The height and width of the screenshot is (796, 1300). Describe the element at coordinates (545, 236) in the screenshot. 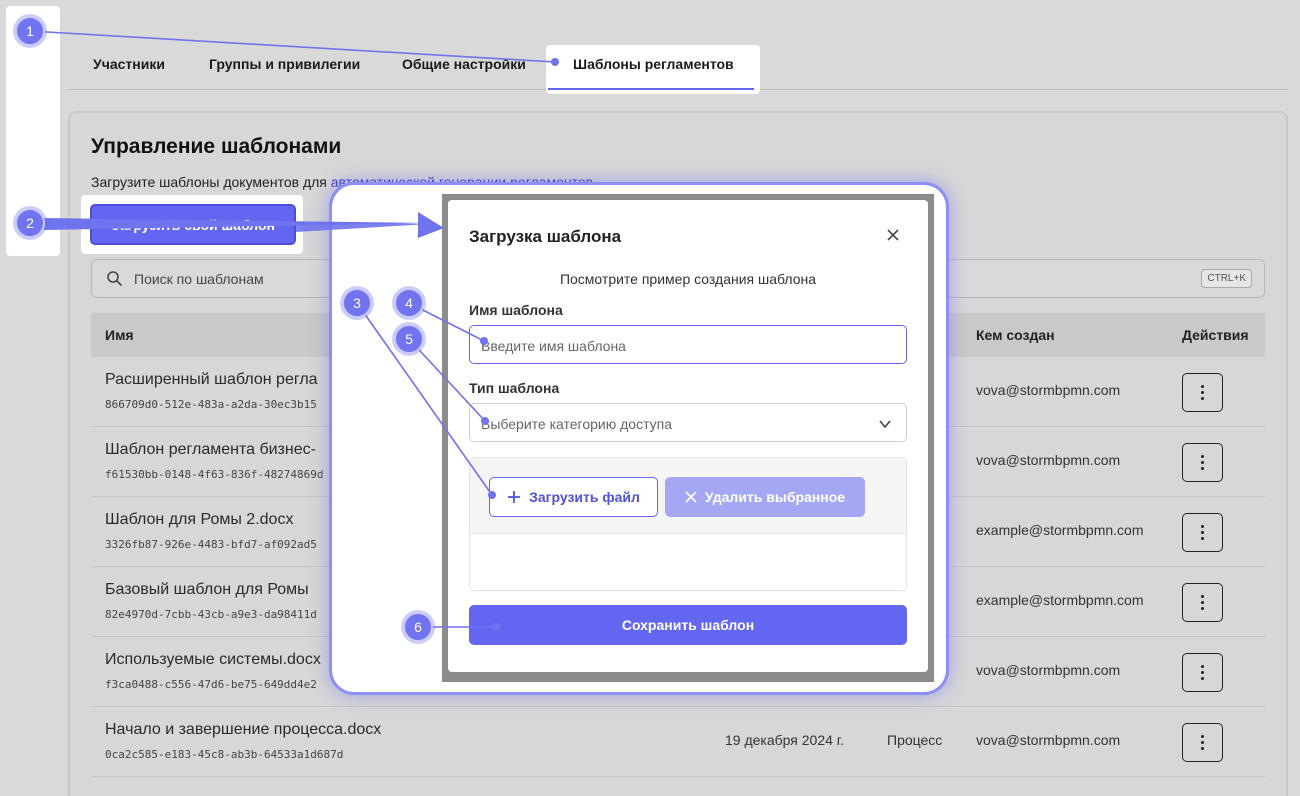

I see `modal-title: Загрузка шаблона` at that location.